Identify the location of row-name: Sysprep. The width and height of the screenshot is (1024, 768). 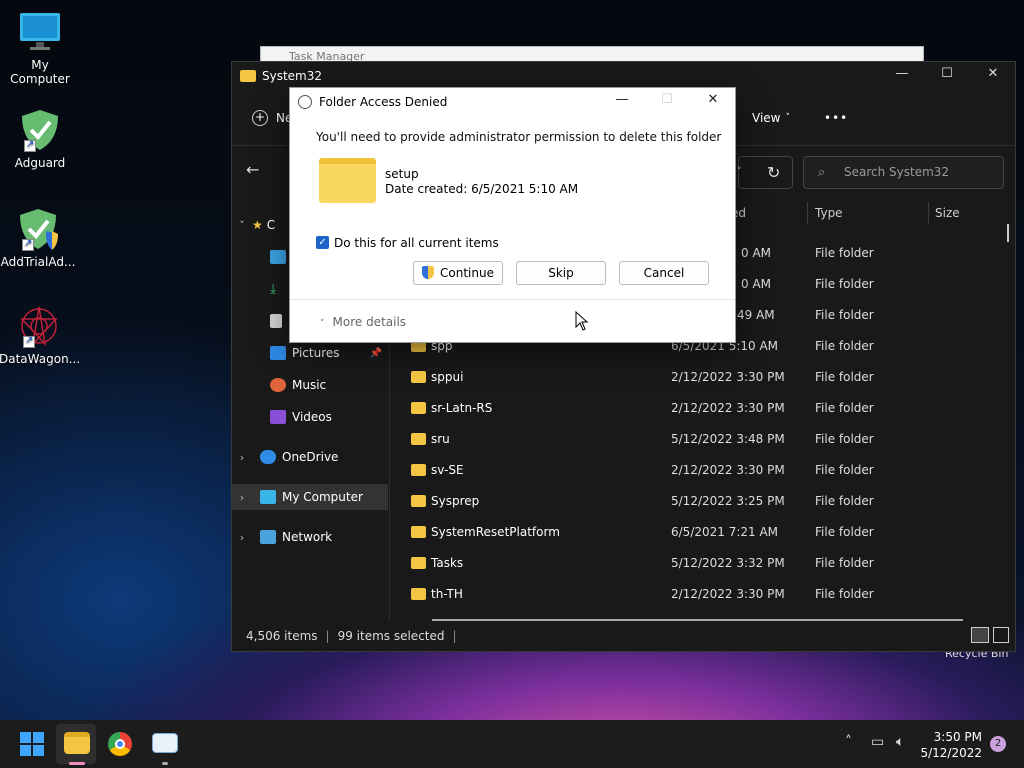
(455, 500).